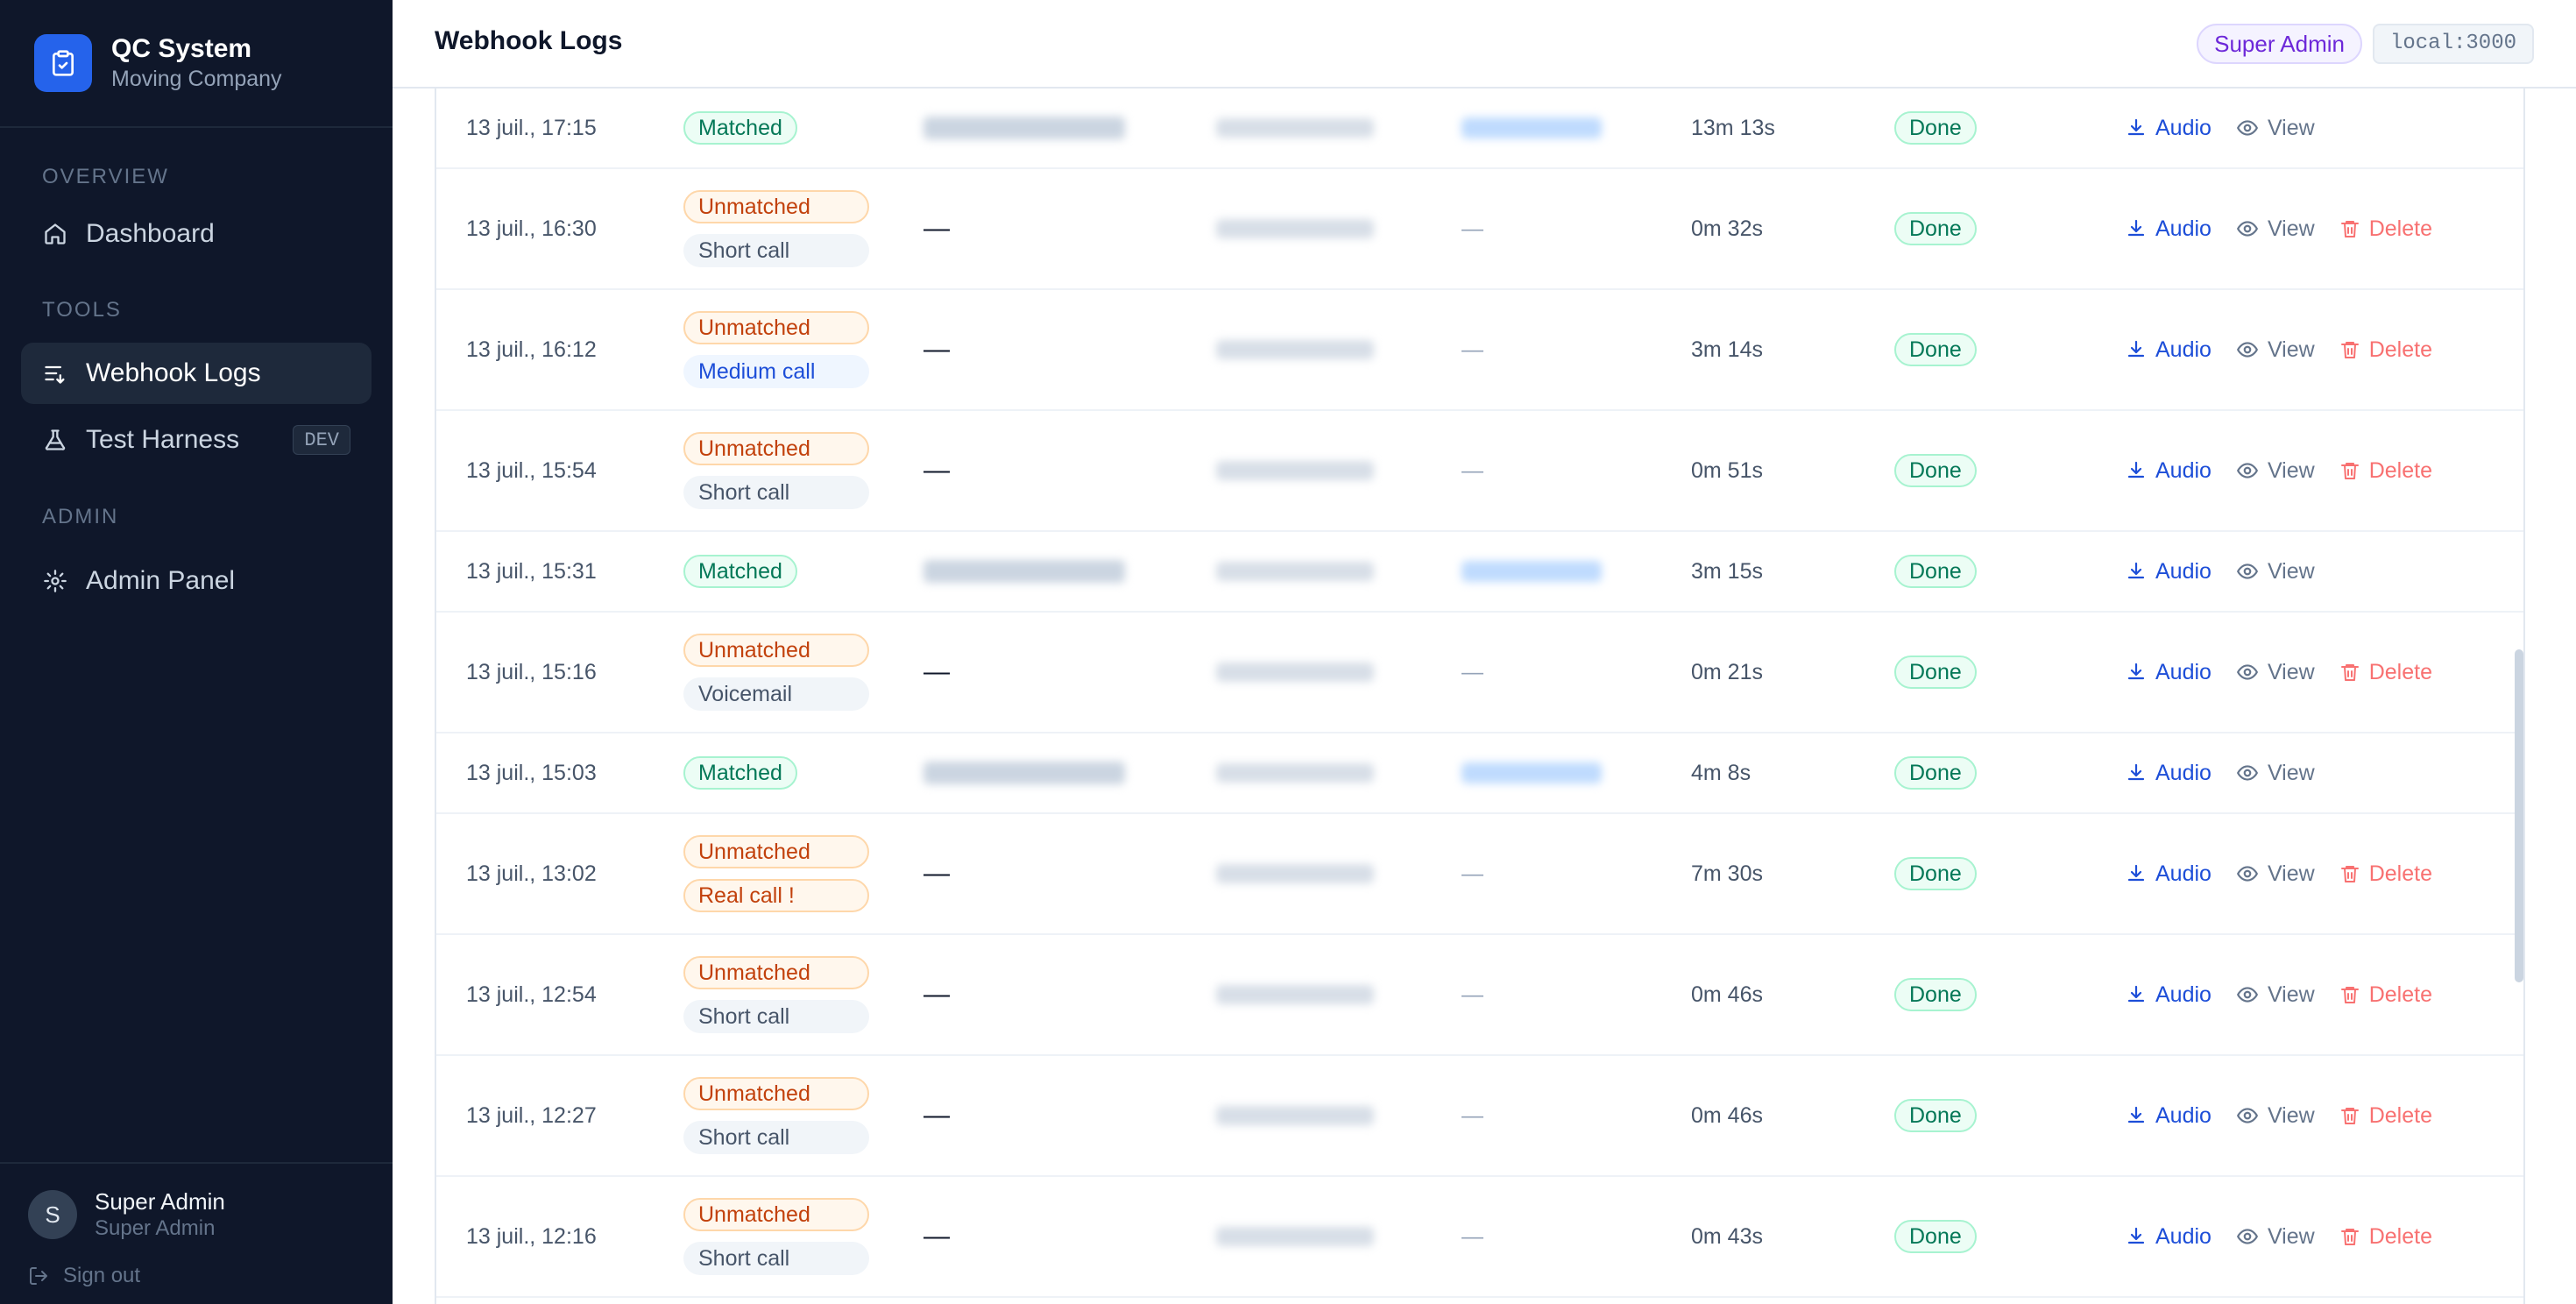 The height and width of the screenshot is (1304, 2576). I want to click on host-badge: local:3000, so click(2453, 44).